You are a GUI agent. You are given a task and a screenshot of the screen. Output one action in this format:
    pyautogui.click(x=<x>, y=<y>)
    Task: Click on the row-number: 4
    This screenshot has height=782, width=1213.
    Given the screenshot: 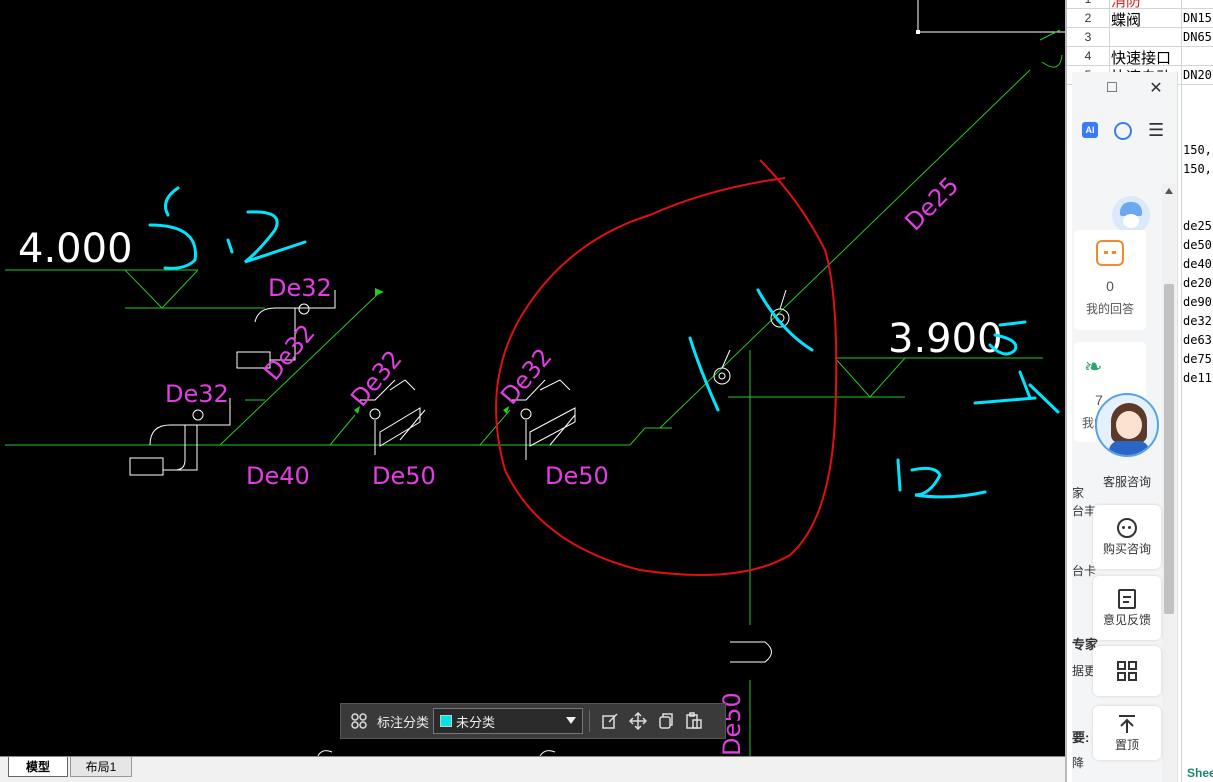 What is the action you would take?
    pyautogui.click(x=1088, y=56)
    